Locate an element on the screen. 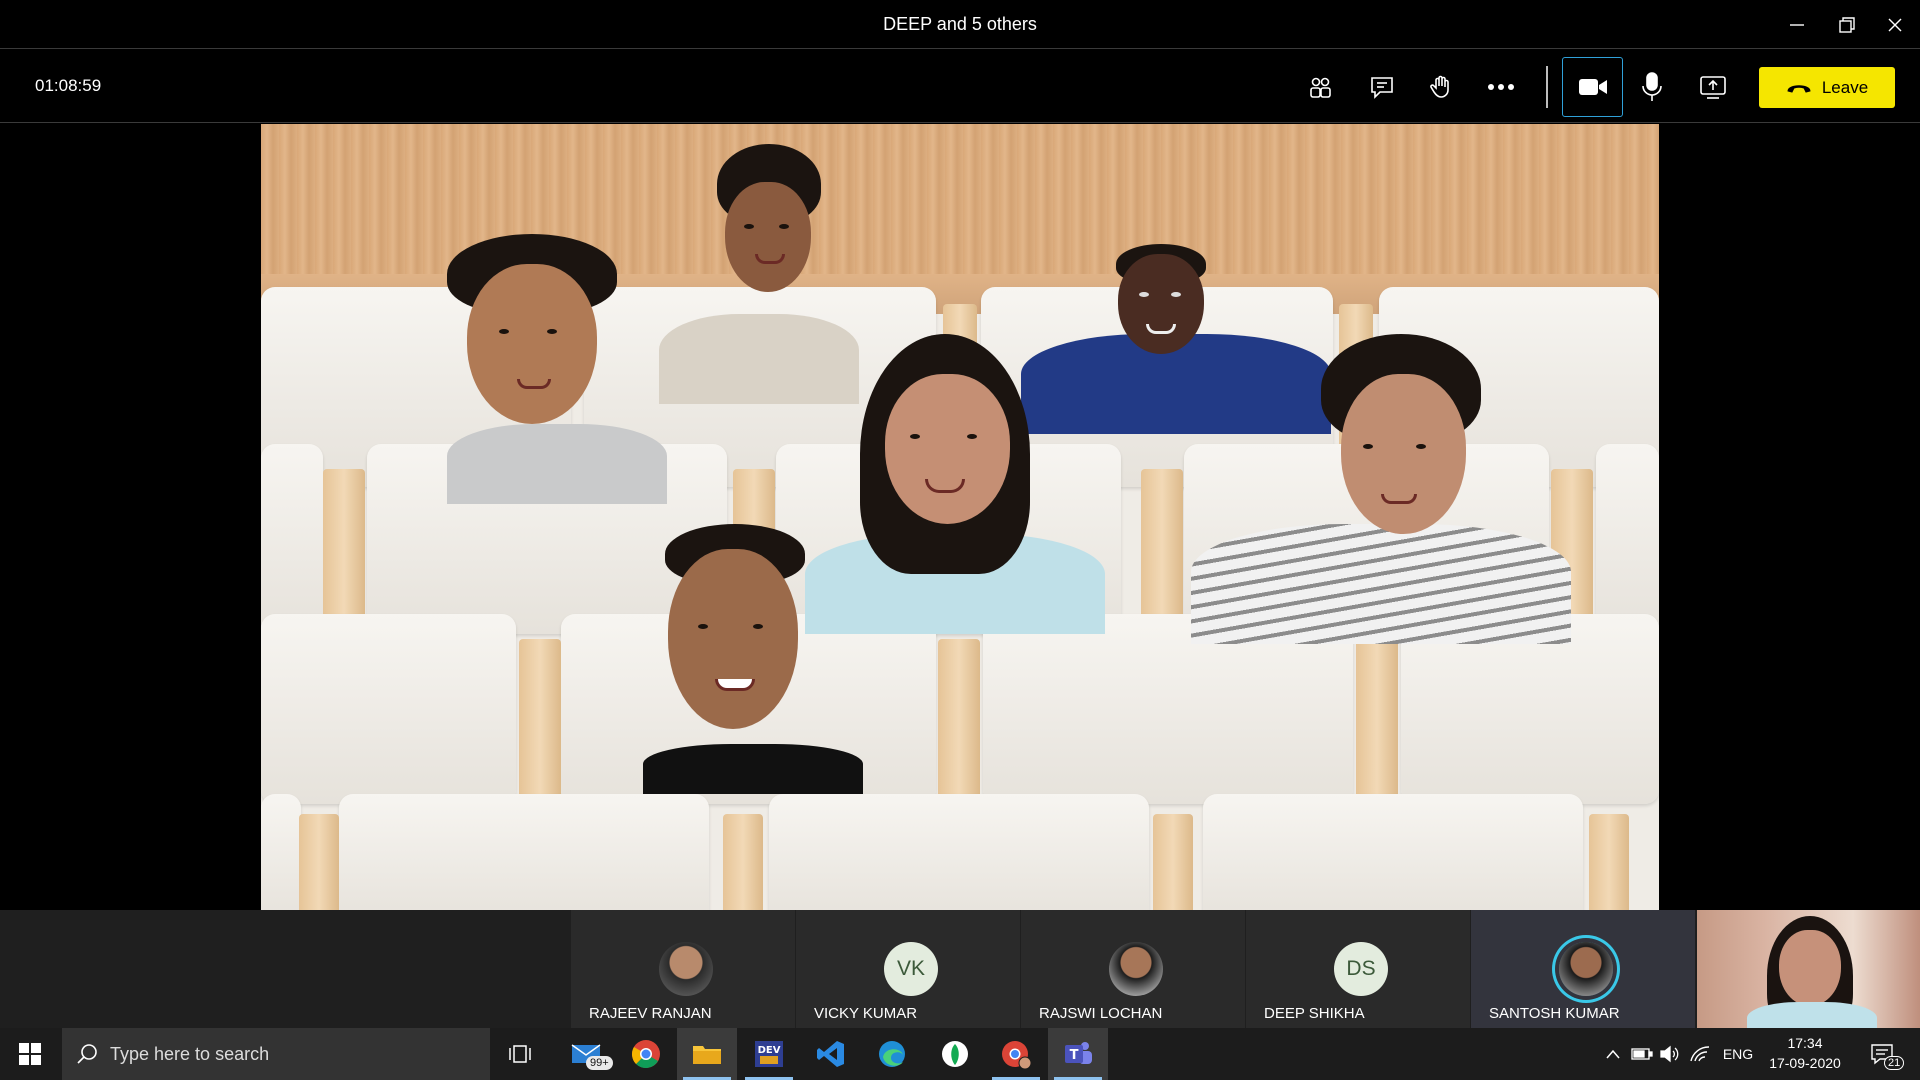  network-button is located at coordinates (1700, 1054).